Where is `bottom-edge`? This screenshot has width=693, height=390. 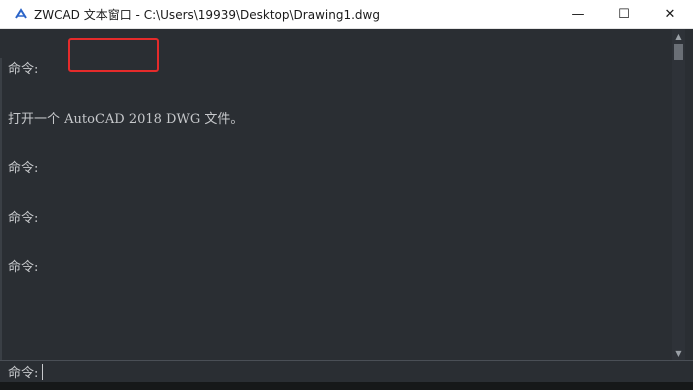 bottom-edge is located at coordinates (346, 386).